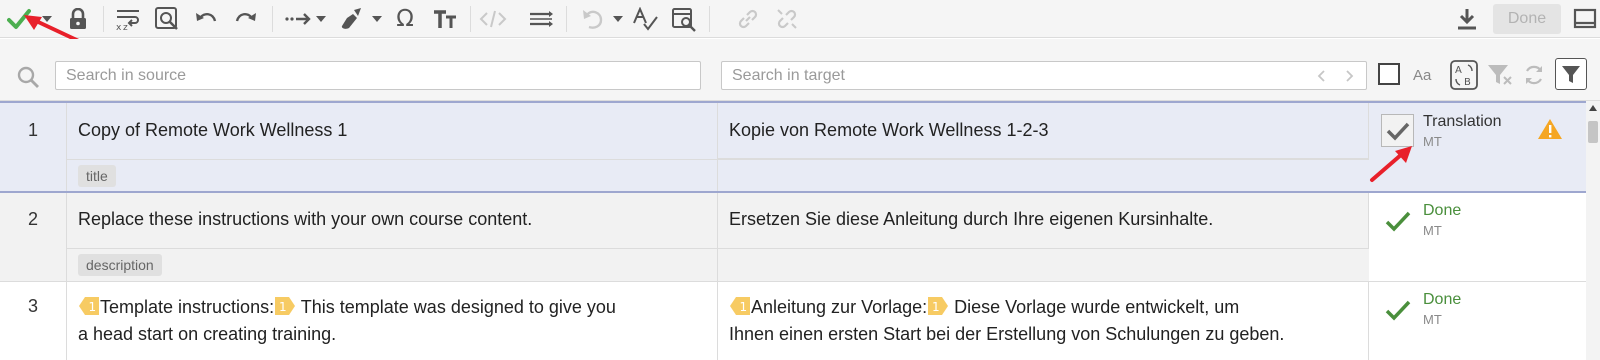 The image size is (1600, 360). What do you see at coordinates (888, 130) in the screenshot?
I see `target-text: Kopie von Remote Work Wellness 1-2-3` at bounding box center [888, 130].